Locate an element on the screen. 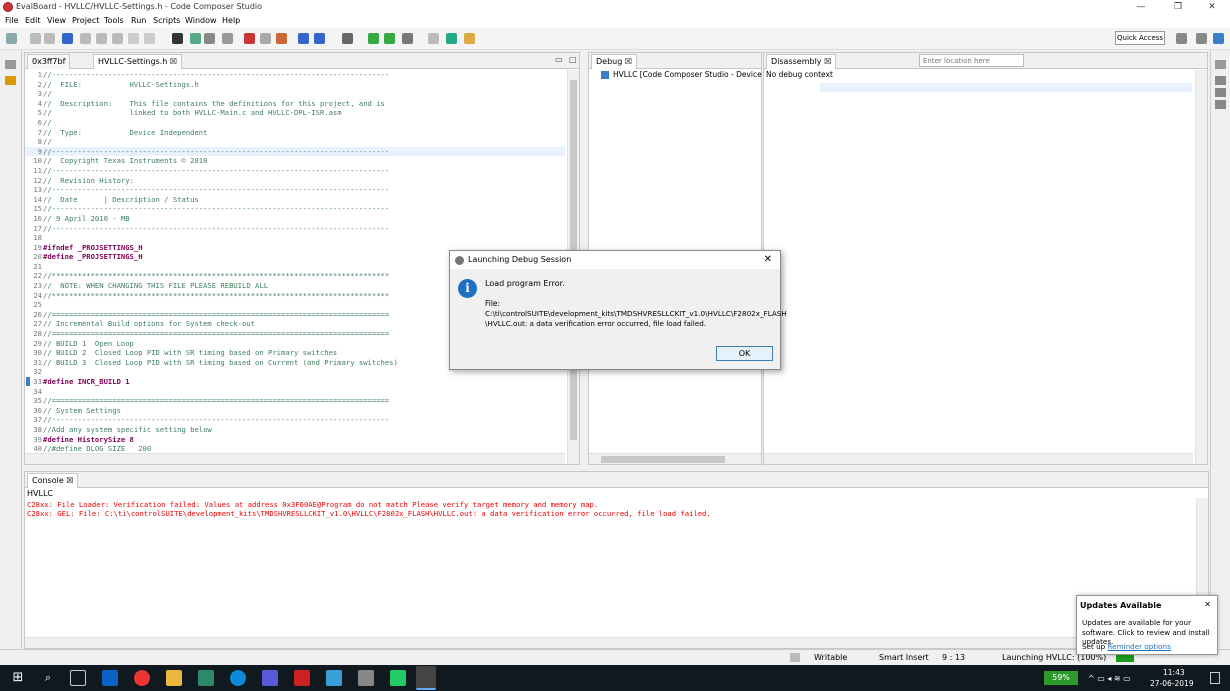 Image resolution: width=1230 pixels, height=691 pixels. search-icon: ⌕ is located at coordinates (48, 678).